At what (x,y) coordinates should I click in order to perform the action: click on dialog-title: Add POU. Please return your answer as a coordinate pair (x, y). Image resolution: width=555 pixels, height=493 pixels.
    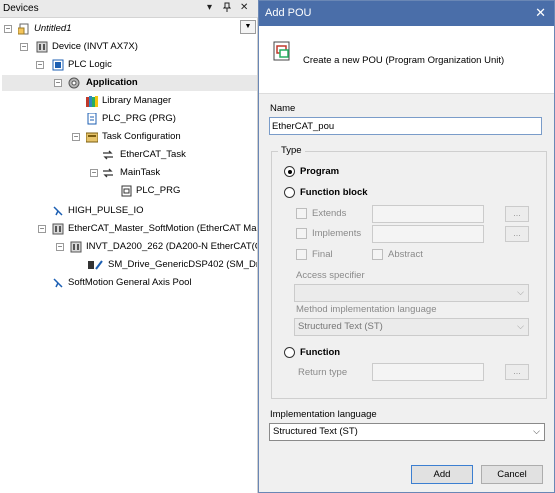
    Looking at the image, I should click on (288, 13).